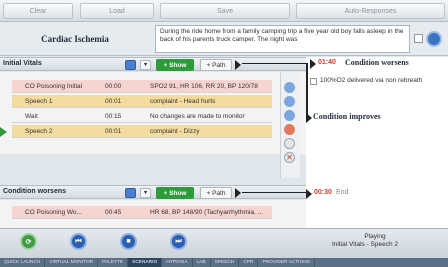  I want to click on tab-cpr: CPR, so click(249, 262).